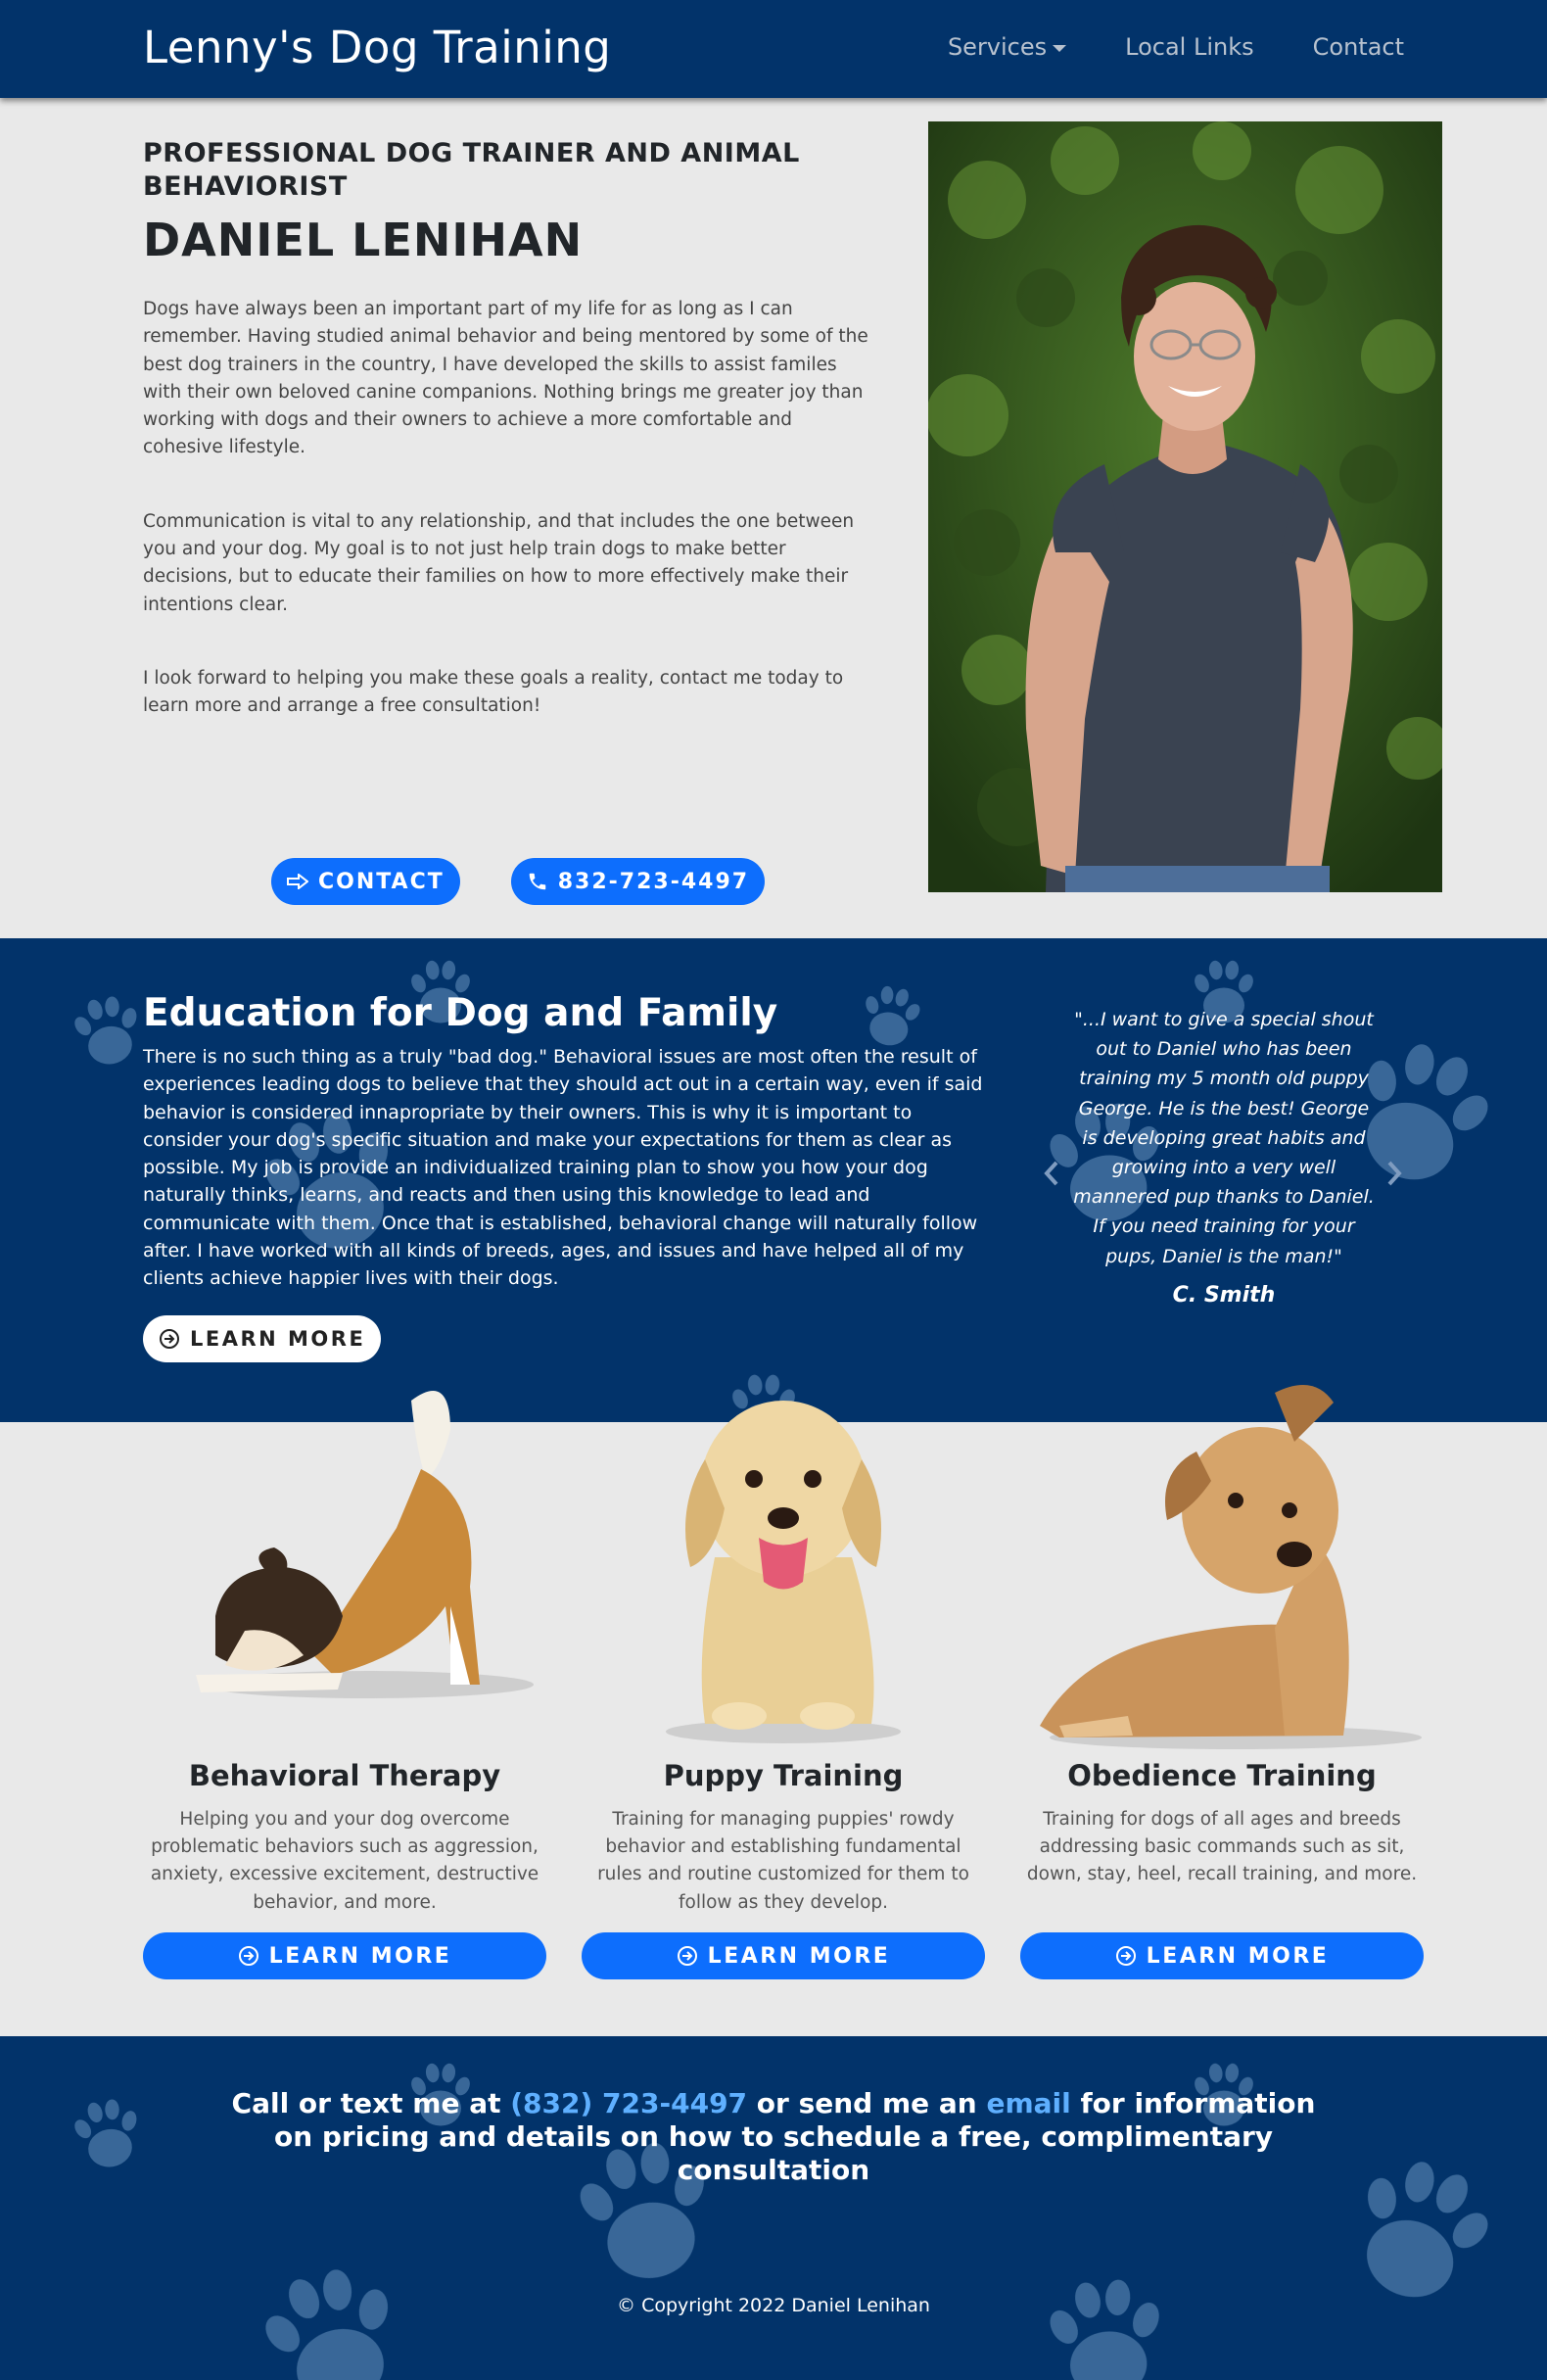 The height and width of the screenshot is (2380, 1547). I want to click on carousel-prev-button, so click(1051, 1173).